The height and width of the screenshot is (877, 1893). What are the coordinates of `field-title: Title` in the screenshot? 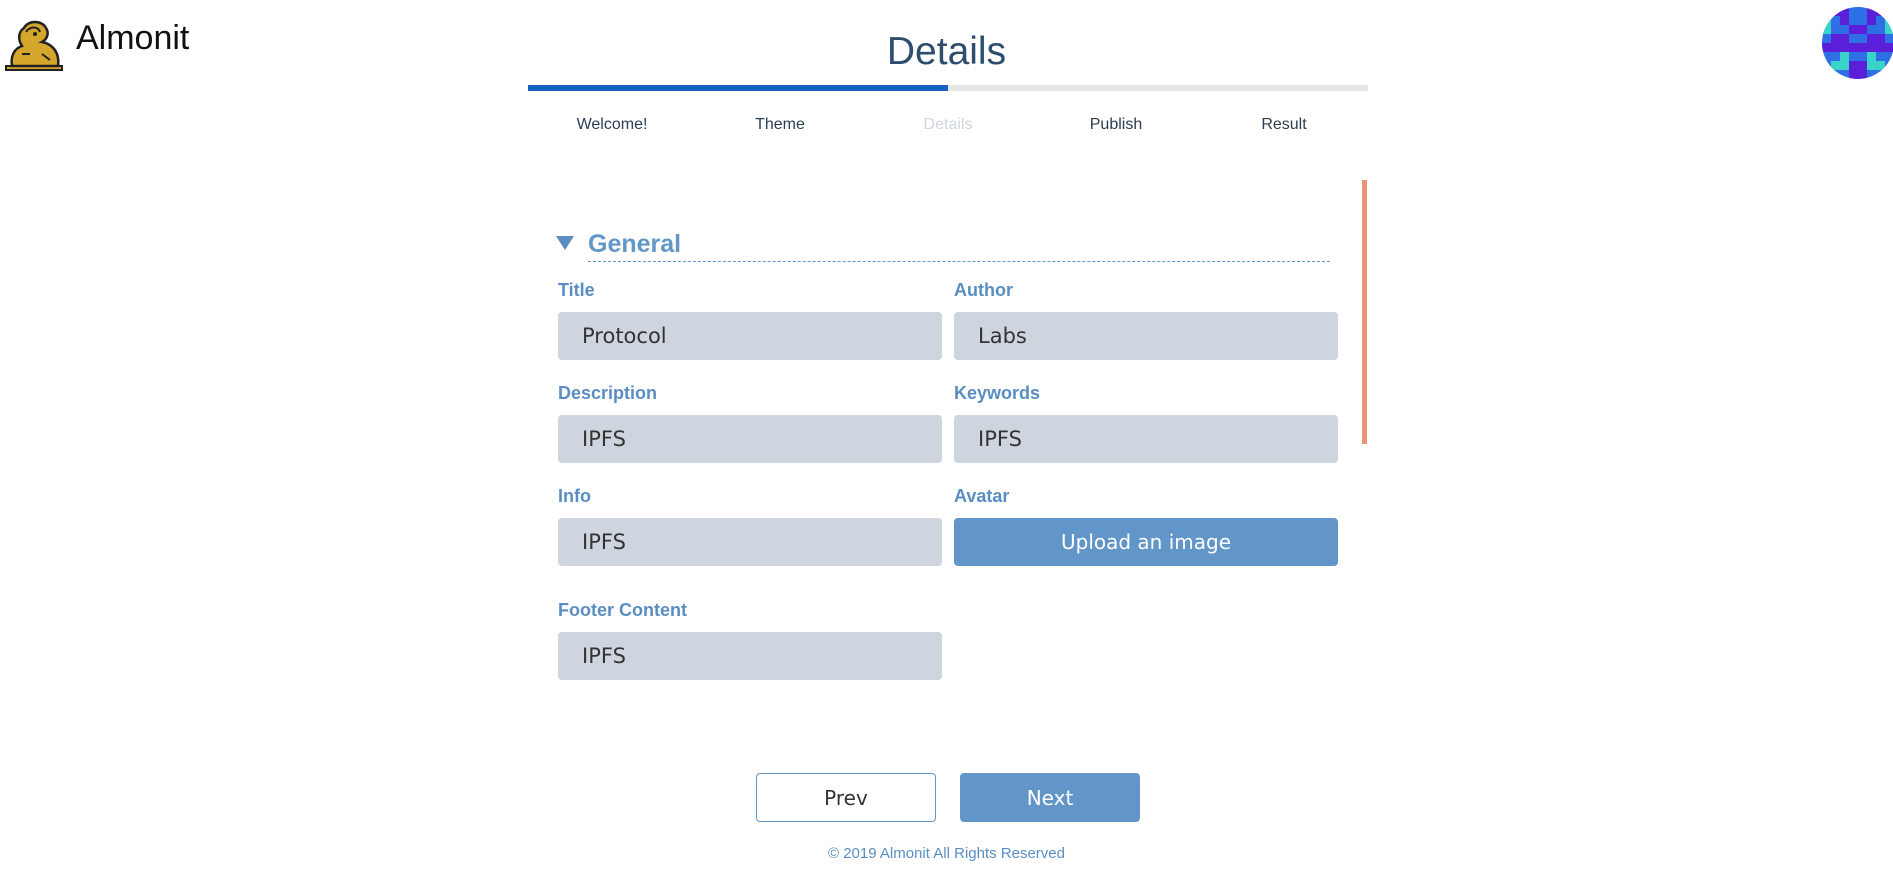 It's located at (750, 320).